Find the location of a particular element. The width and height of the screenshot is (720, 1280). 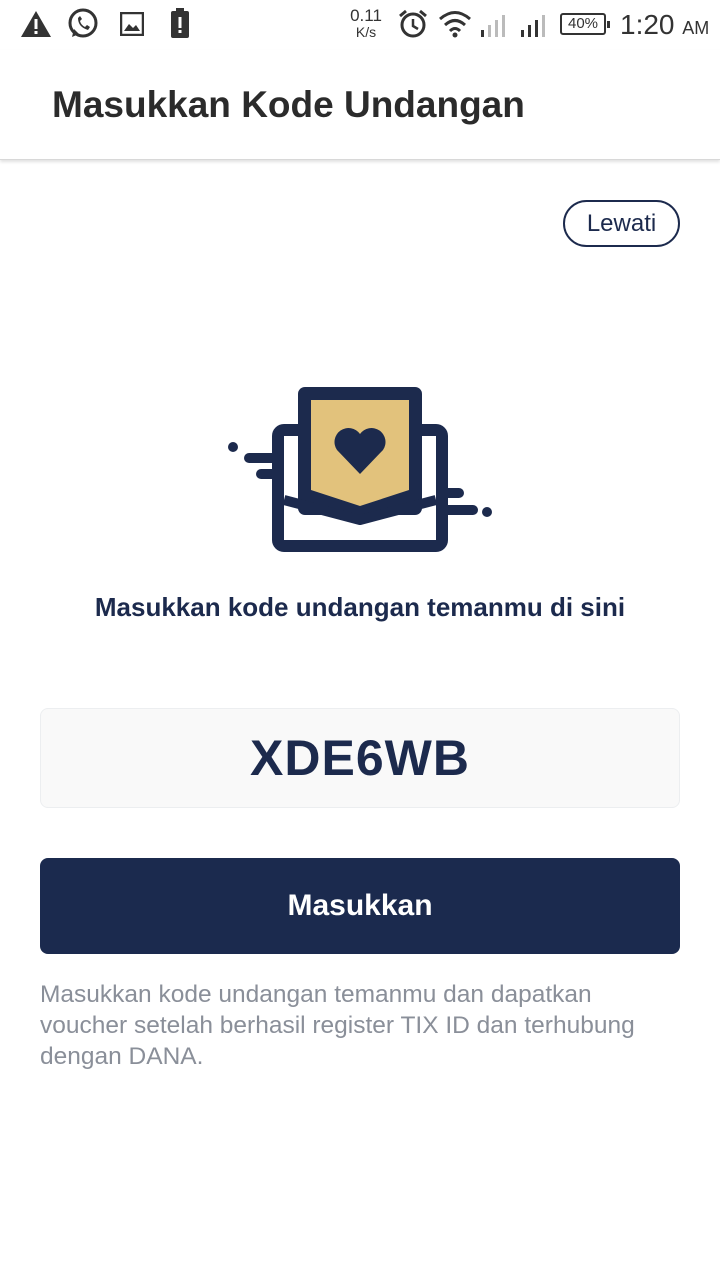

image-icon is located at coordinates (132, 24).